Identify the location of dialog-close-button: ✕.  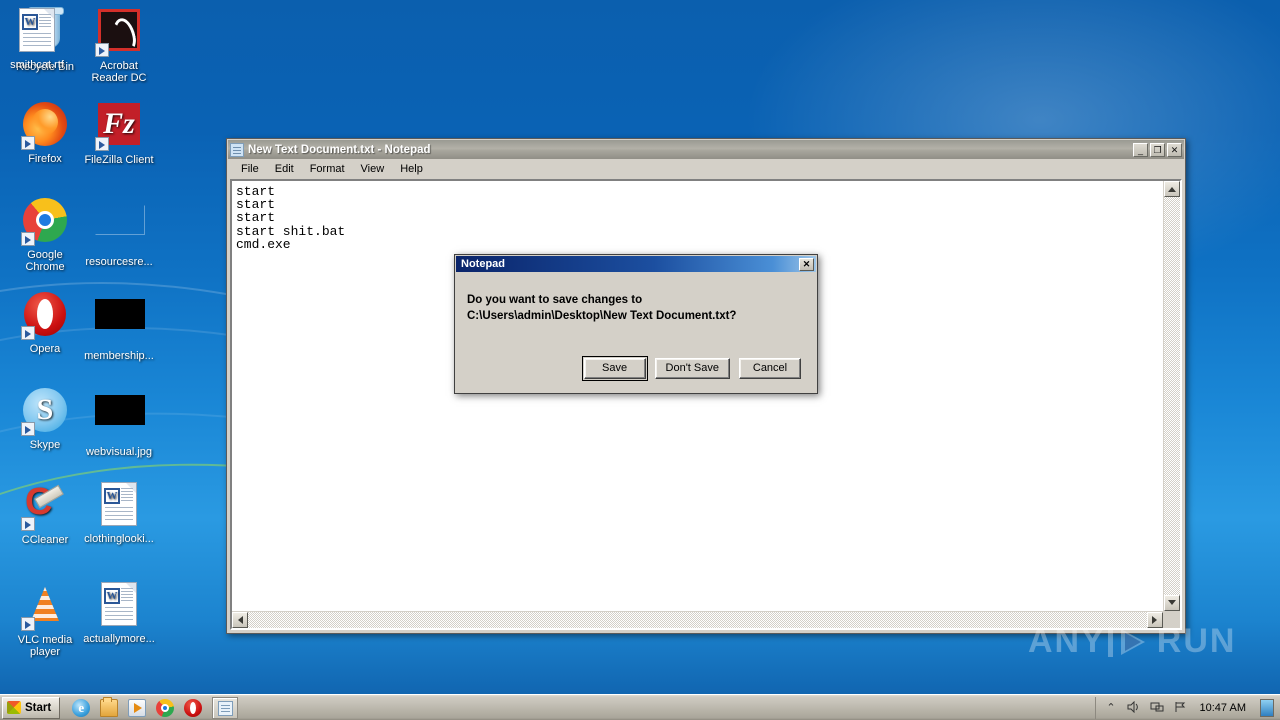
(806, 264).